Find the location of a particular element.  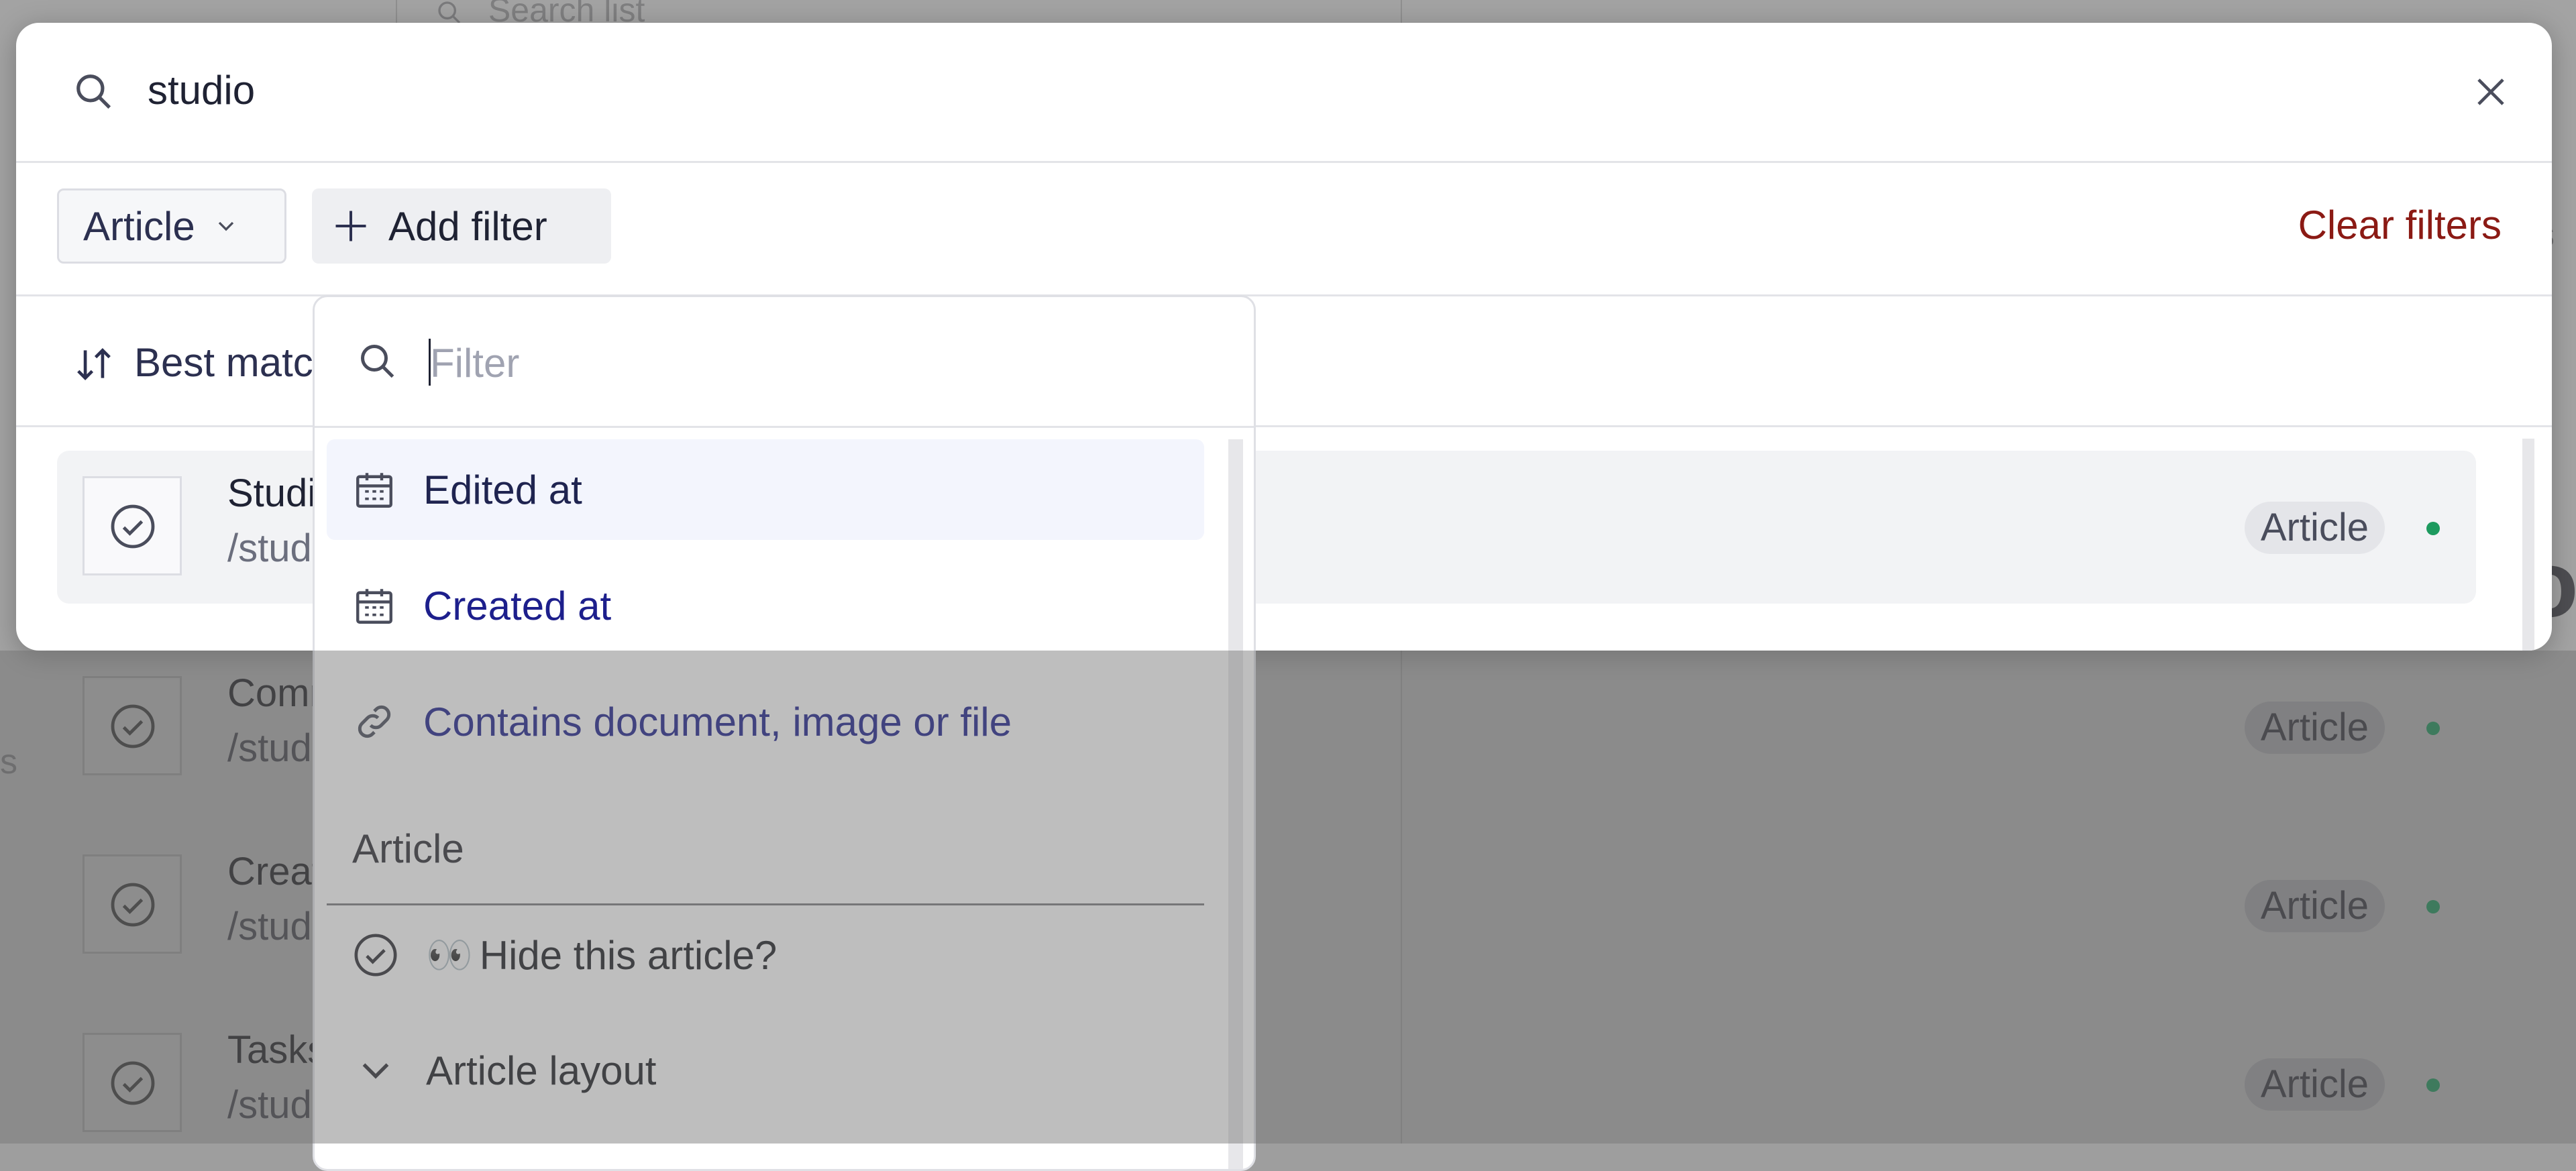

add-filter-label: Add filter is located at coordinates (467, 226).